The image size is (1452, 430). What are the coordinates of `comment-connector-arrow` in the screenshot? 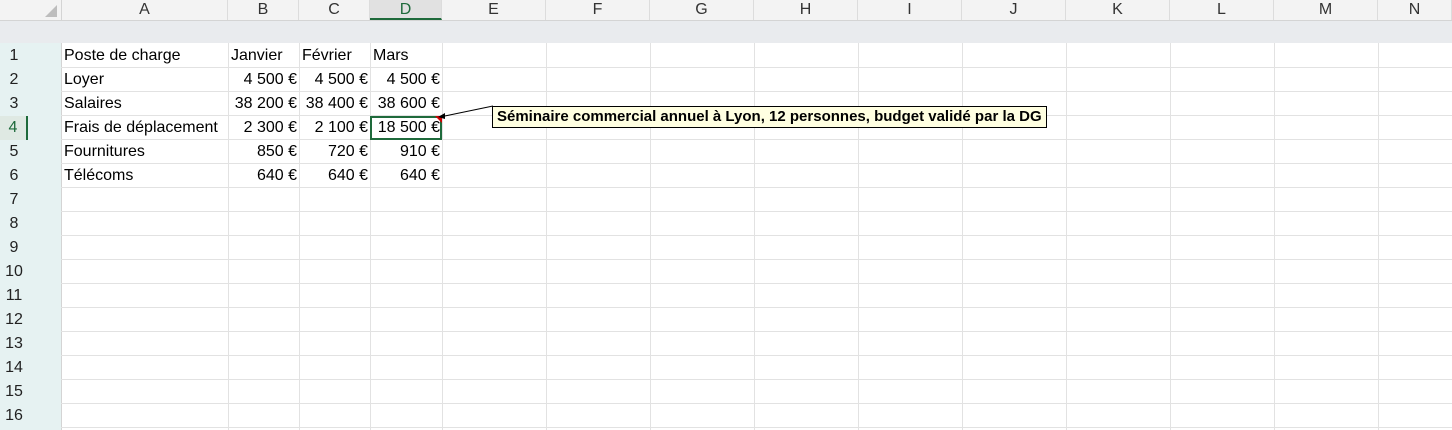 It's located at (466, 112).